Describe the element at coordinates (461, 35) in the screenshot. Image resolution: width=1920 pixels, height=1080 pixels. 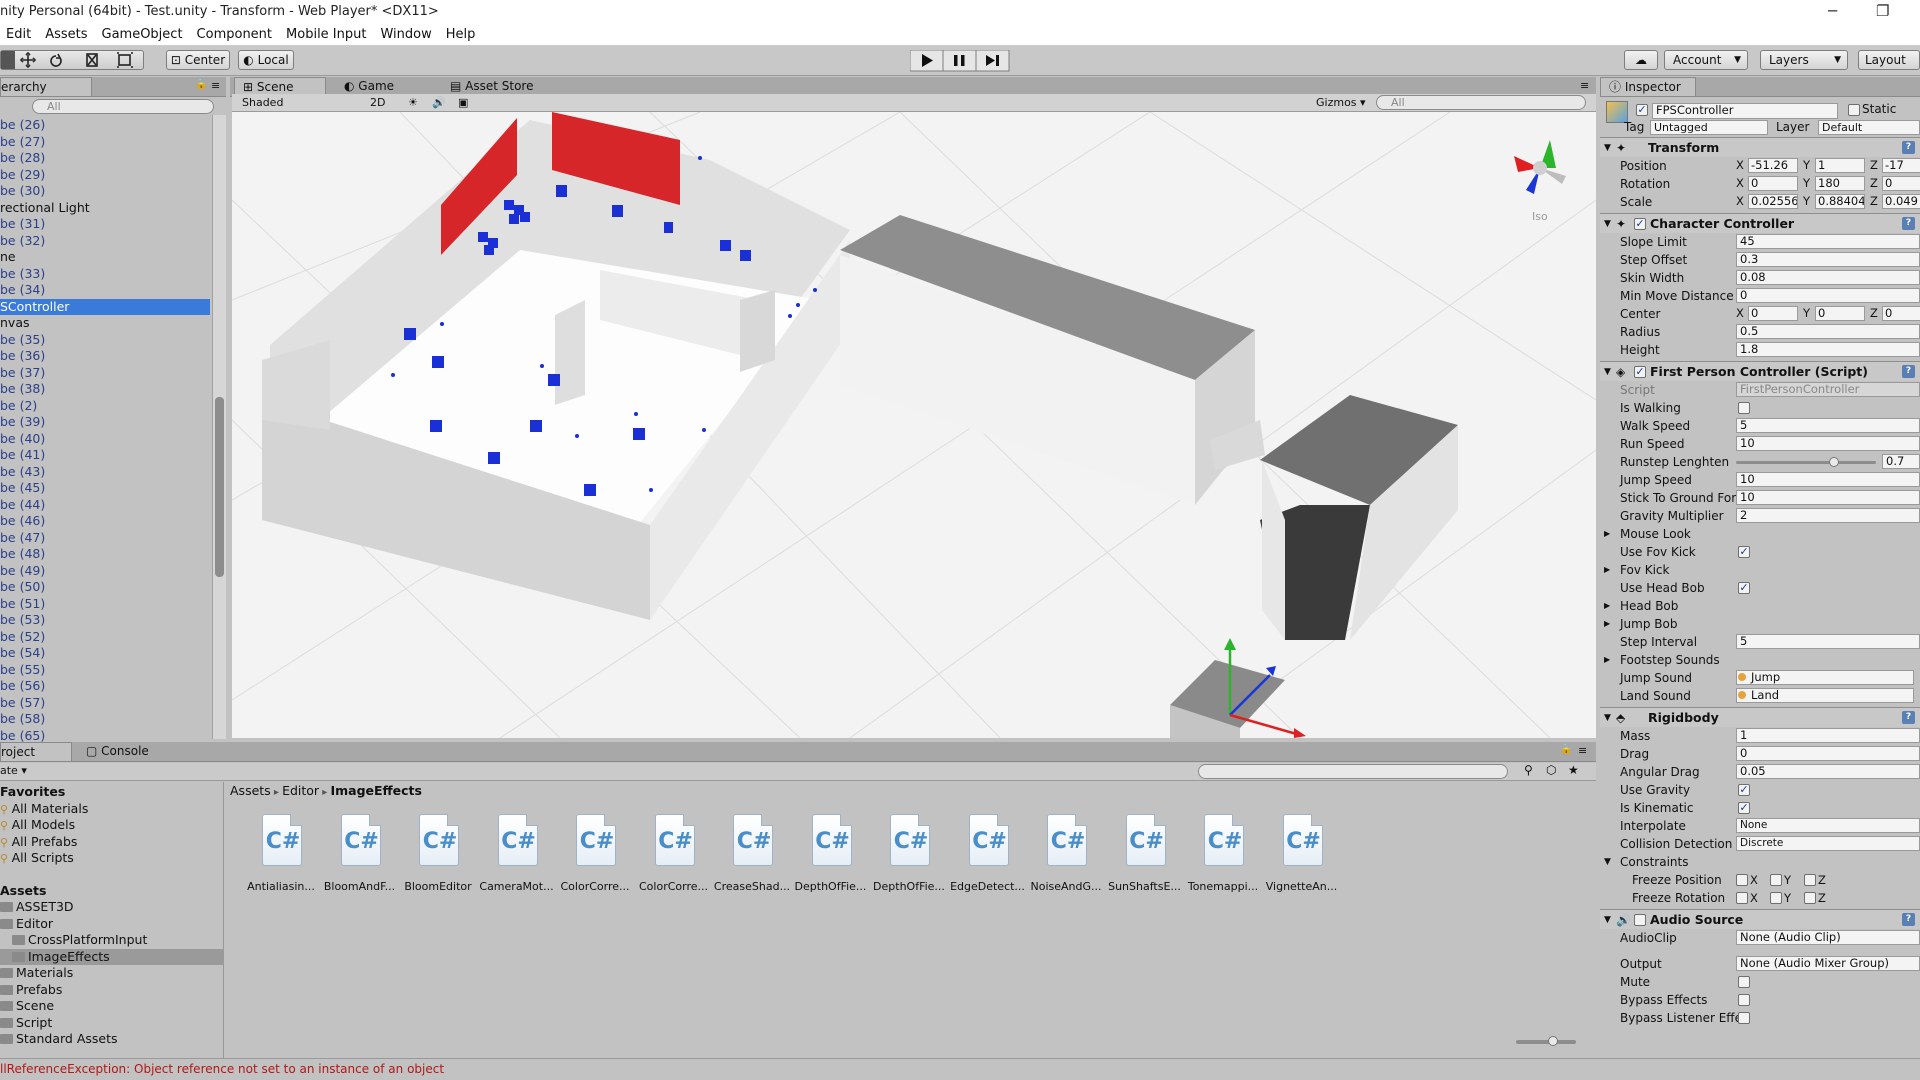
I see `menu-help: Help` at that location.